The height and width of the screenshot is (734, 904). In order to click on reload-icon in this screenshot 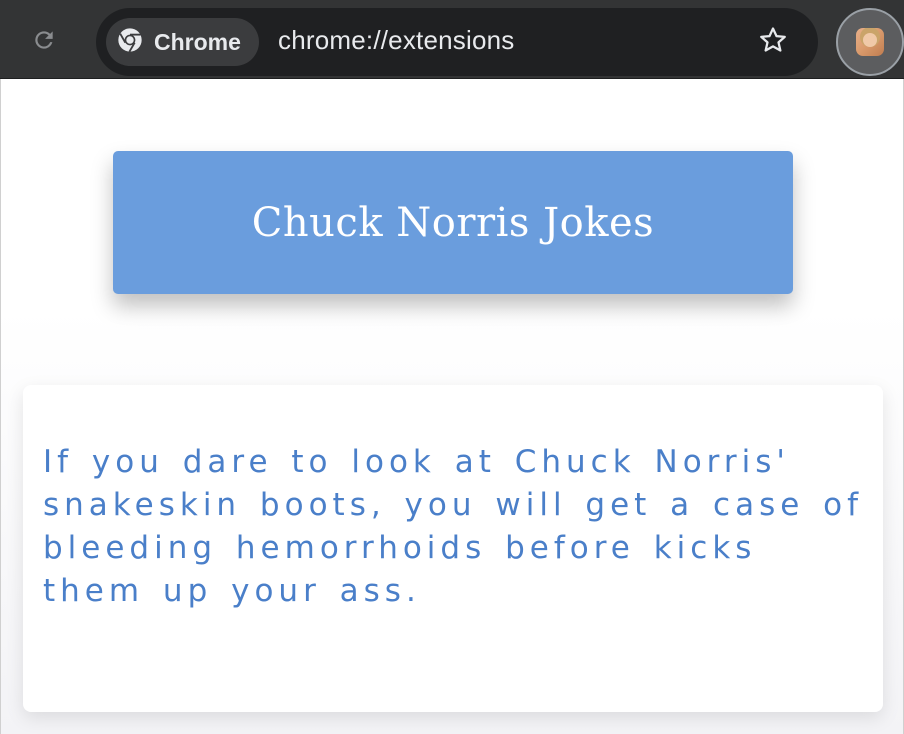, I will do `click(44, 42)`.